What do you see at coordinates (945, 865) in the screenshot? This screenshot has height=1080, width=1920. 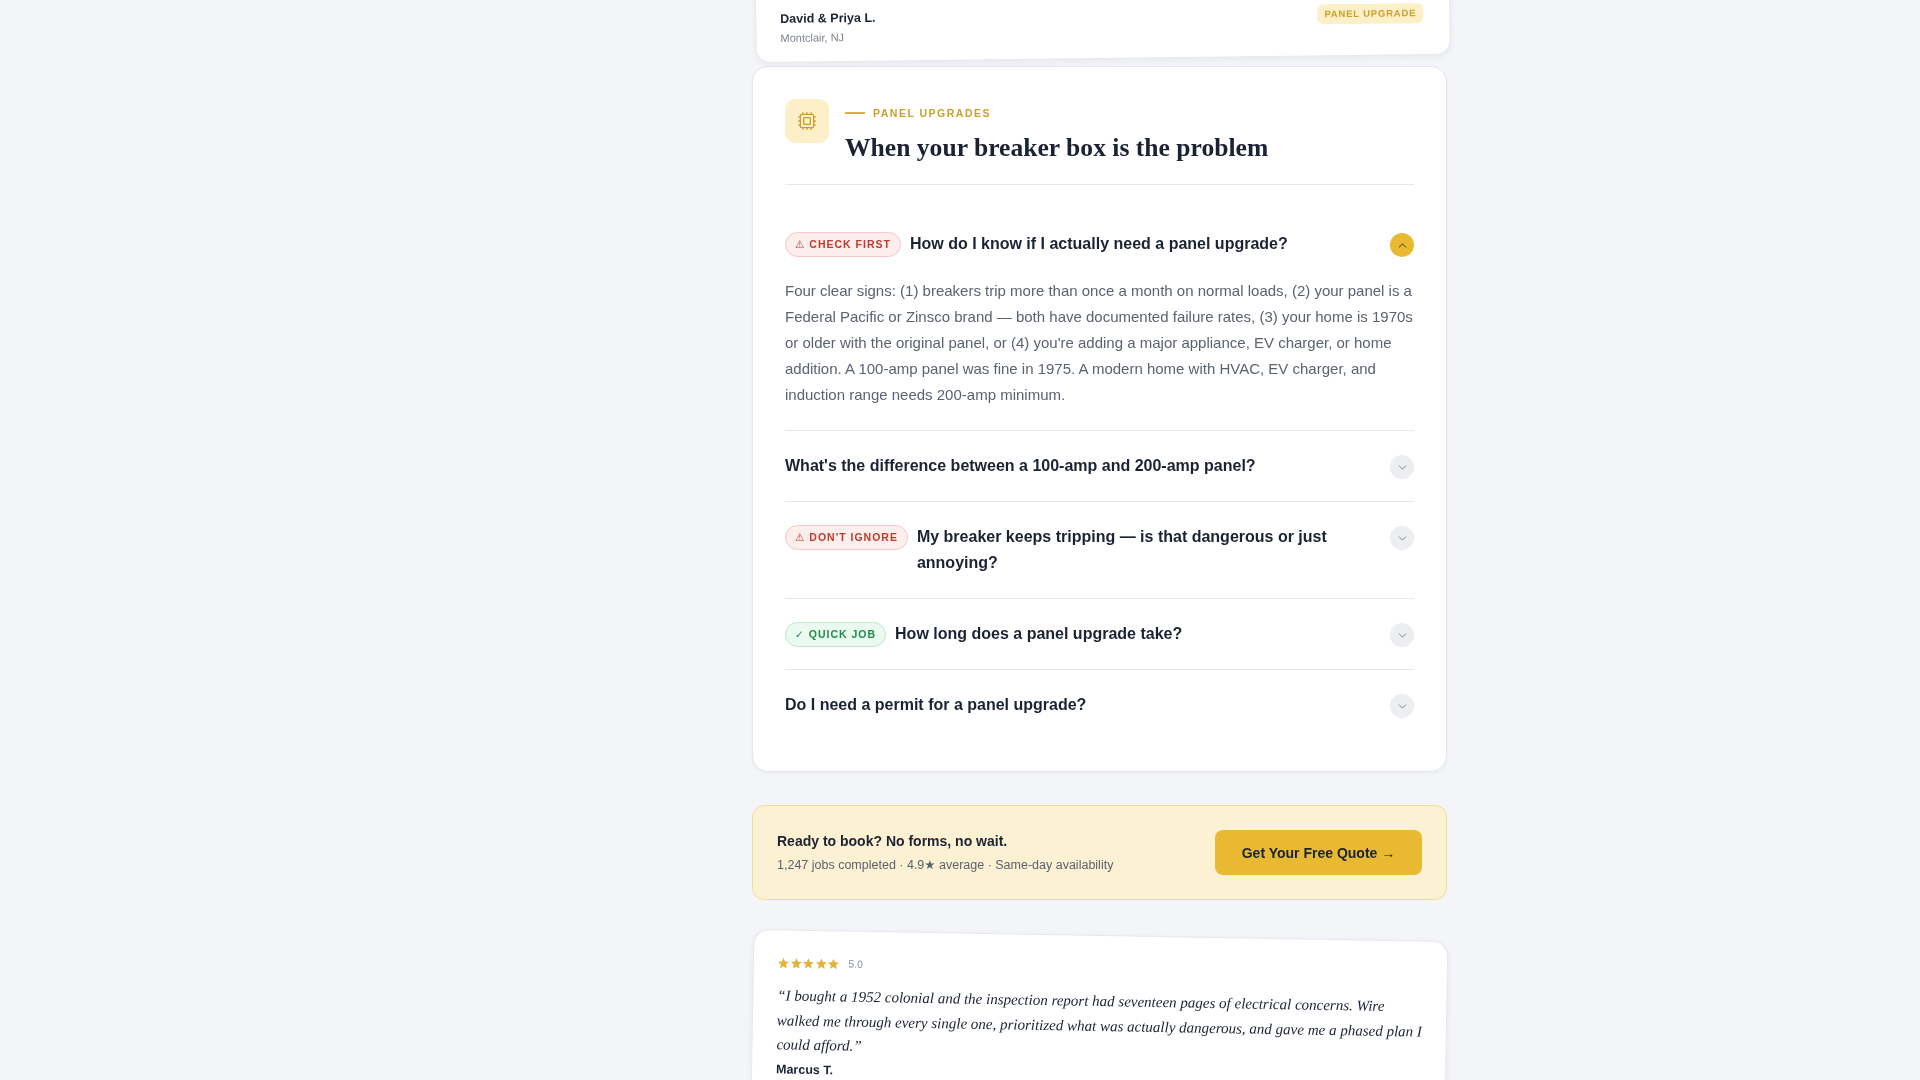 I see `cta-stats: 1,247 jobs completed · 4.9★ average · Same-day availability` at bounding box center [945, 865].